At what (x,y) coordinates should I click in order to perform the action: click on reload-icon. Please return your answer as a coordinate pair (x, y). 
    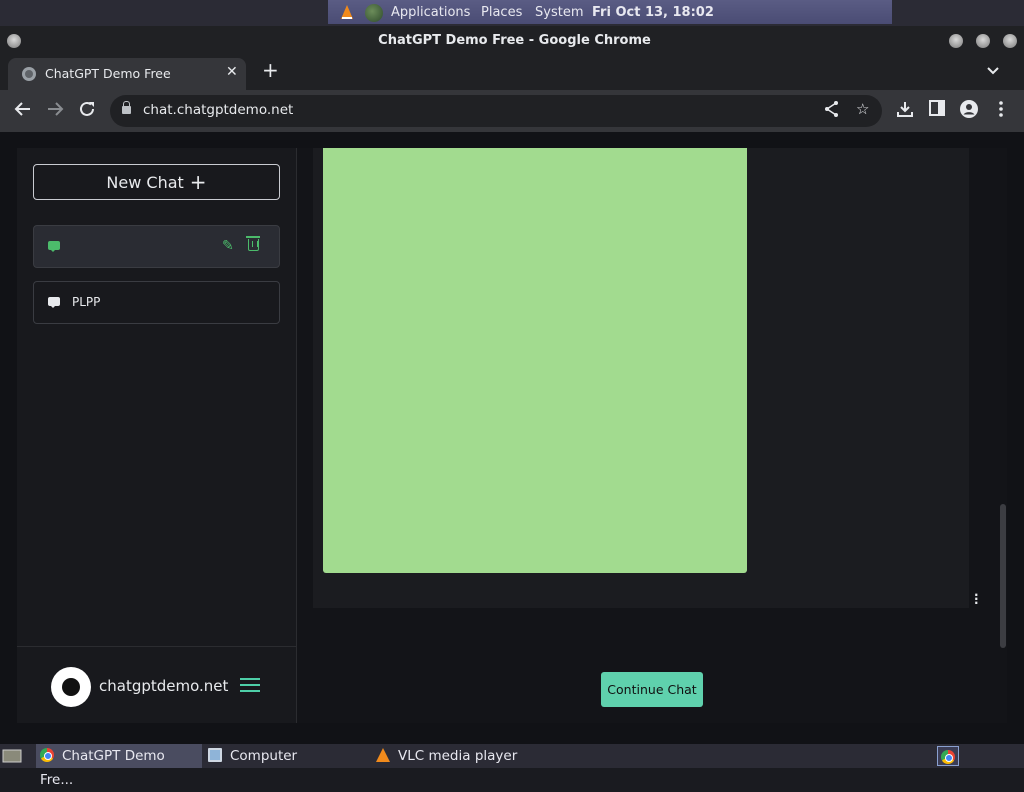
    Looking at the image, I should click on (87, 111).